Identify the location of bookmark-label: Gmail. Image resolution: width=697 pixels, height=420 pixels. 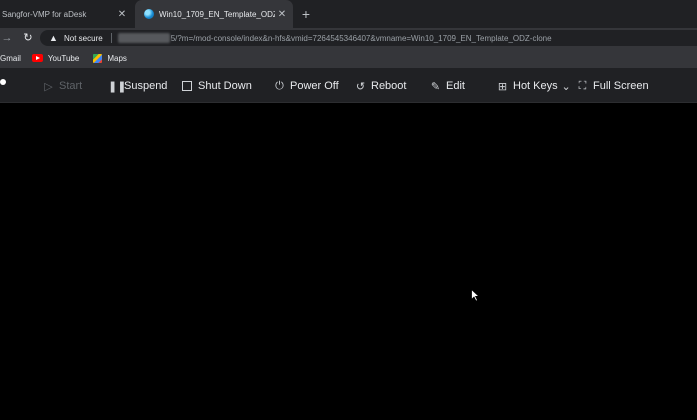
(10, 58).